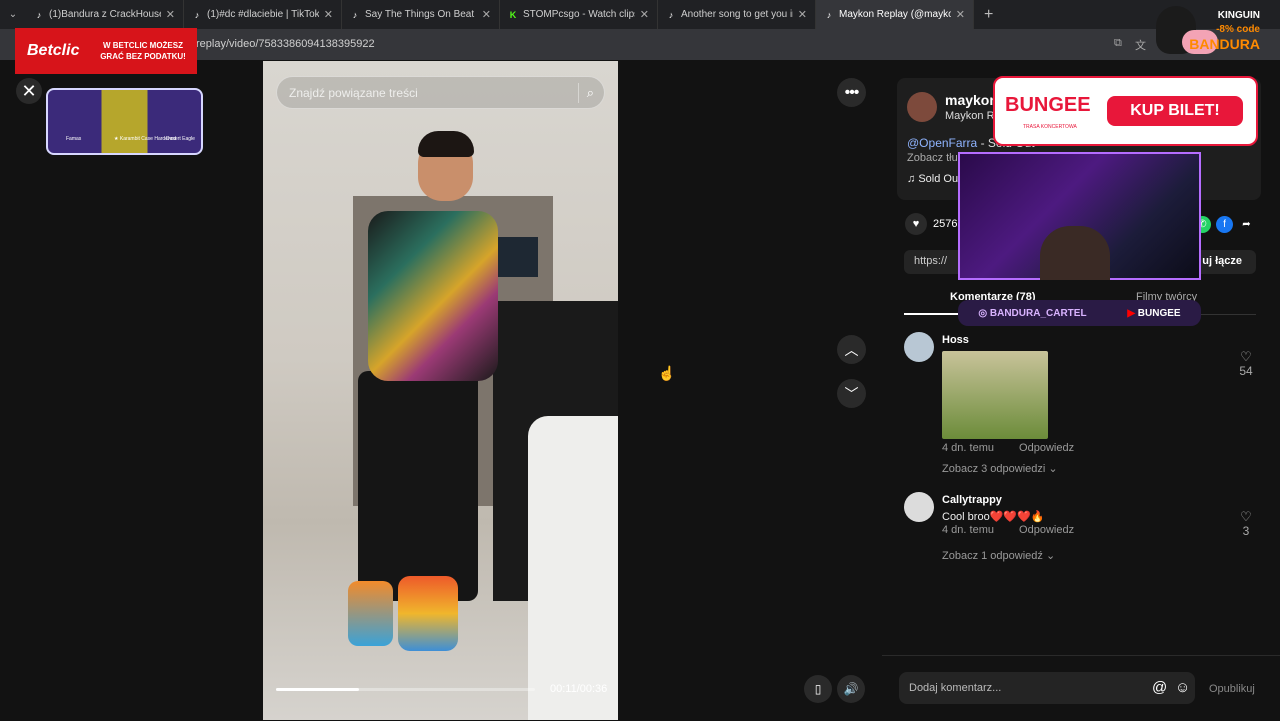 The height and width of the screenshot is (721, 1280). I want to click on chevron-down-icon: ⌄, so click(1050, 556).